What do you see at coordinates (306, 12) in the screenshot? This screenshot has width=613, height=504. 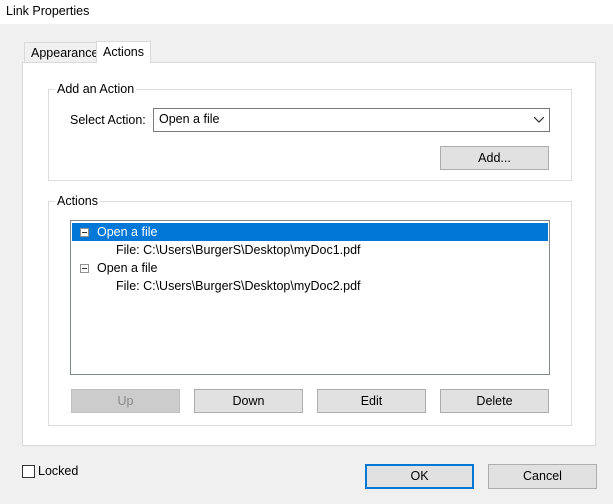 I see `window-title: Link Properties` at bounding box center [306, 12].